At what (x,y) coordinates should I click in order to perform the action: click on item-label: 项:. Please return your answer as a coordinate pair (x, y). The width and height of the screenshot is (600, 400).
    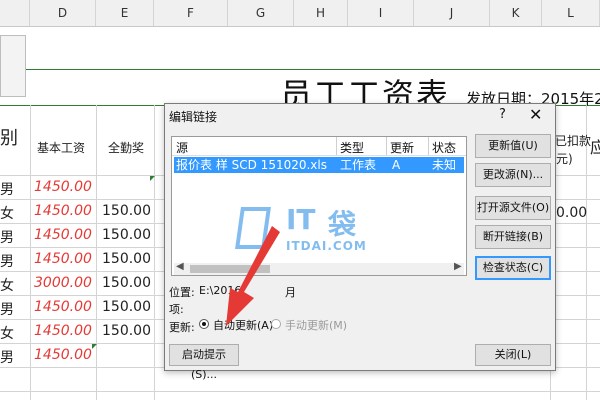
    Looking at the image, I should click on (176, 309).